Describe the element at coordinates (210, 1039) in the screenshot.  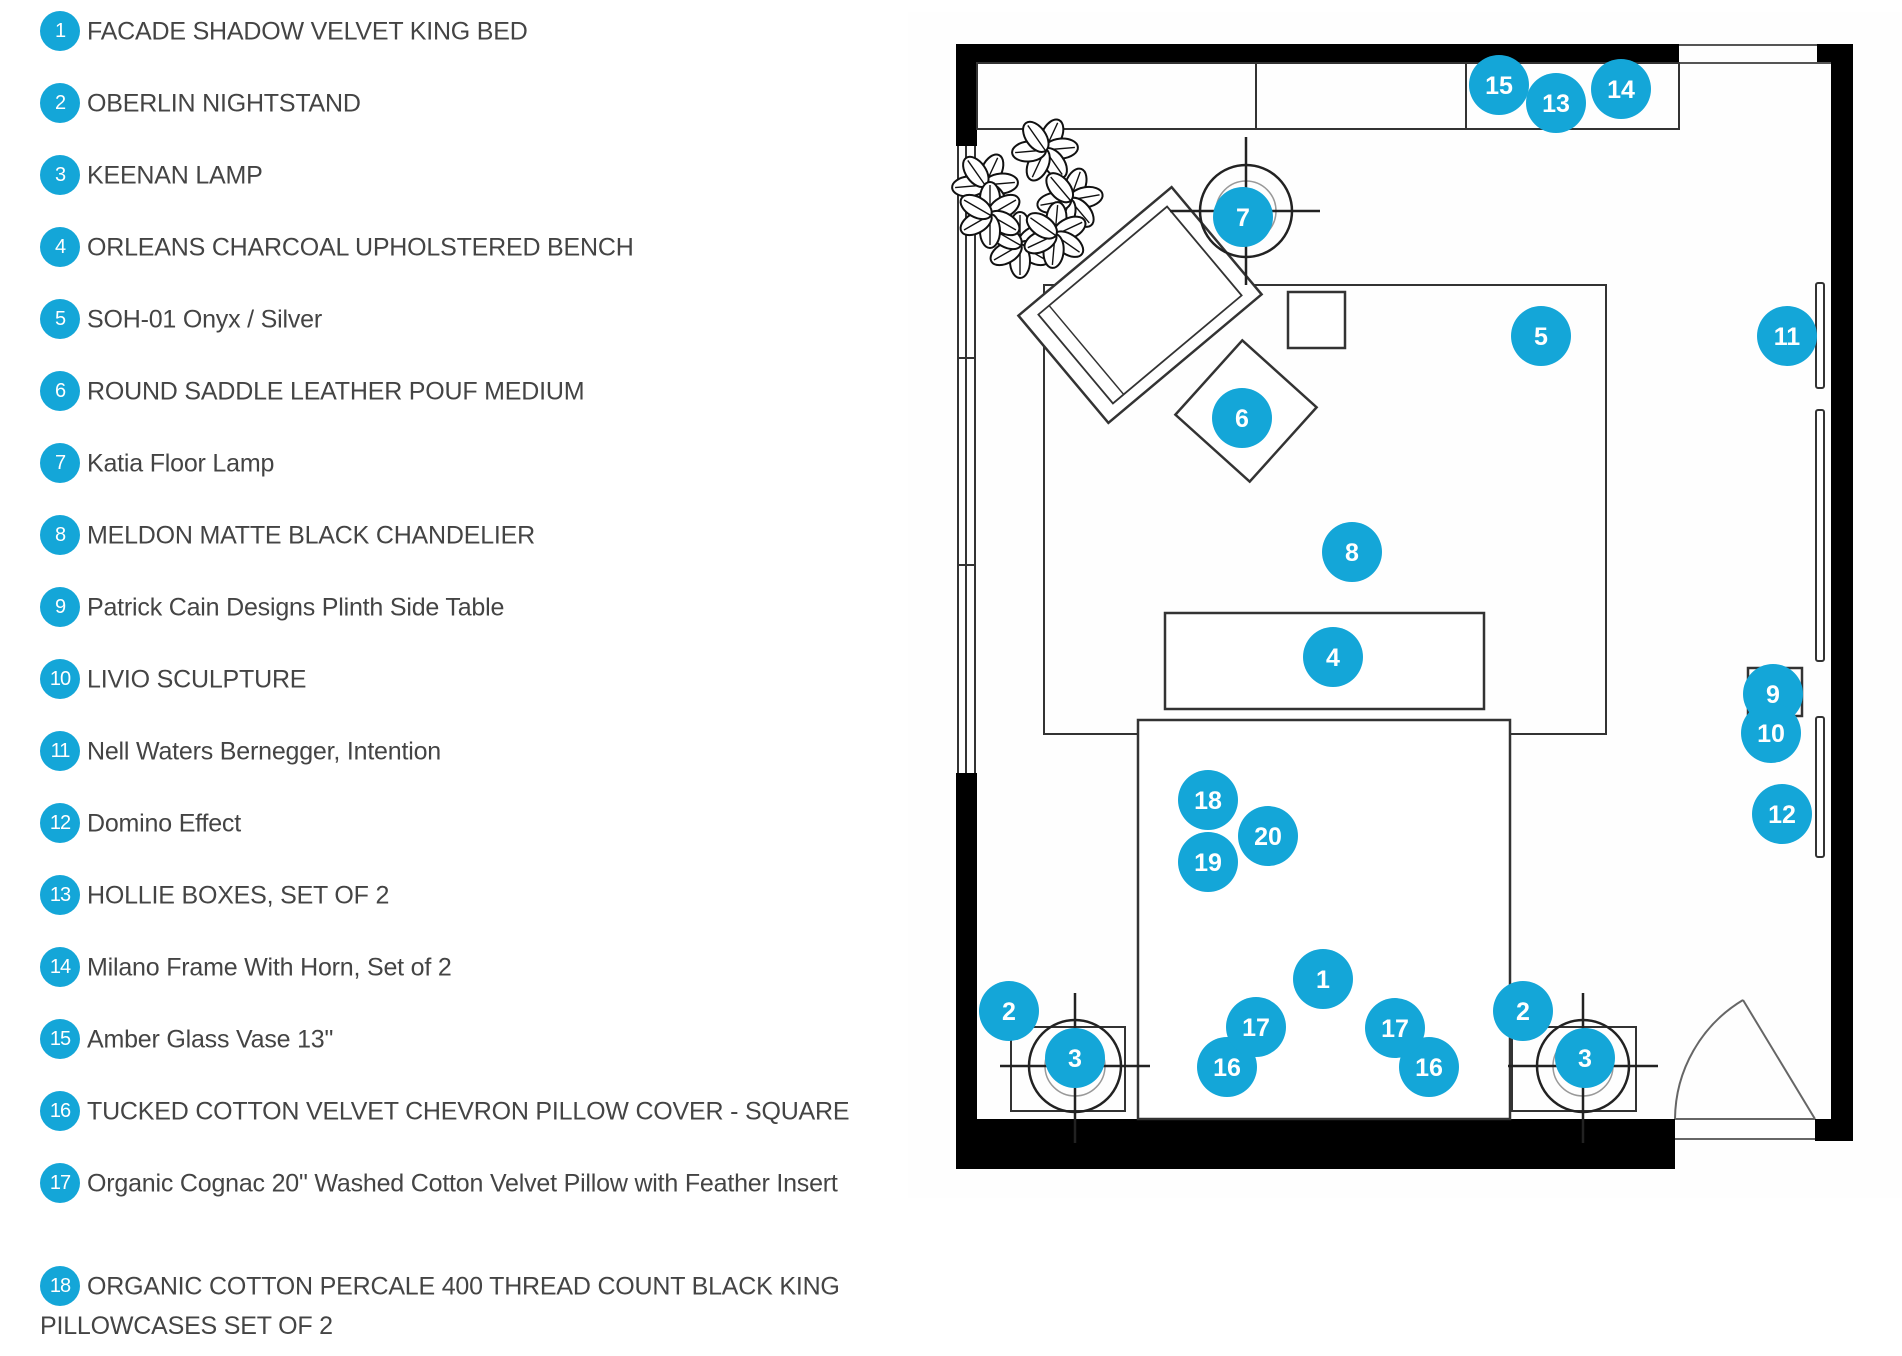
I see `legend-item-label: Amber Glass Vase 13"` at that location.